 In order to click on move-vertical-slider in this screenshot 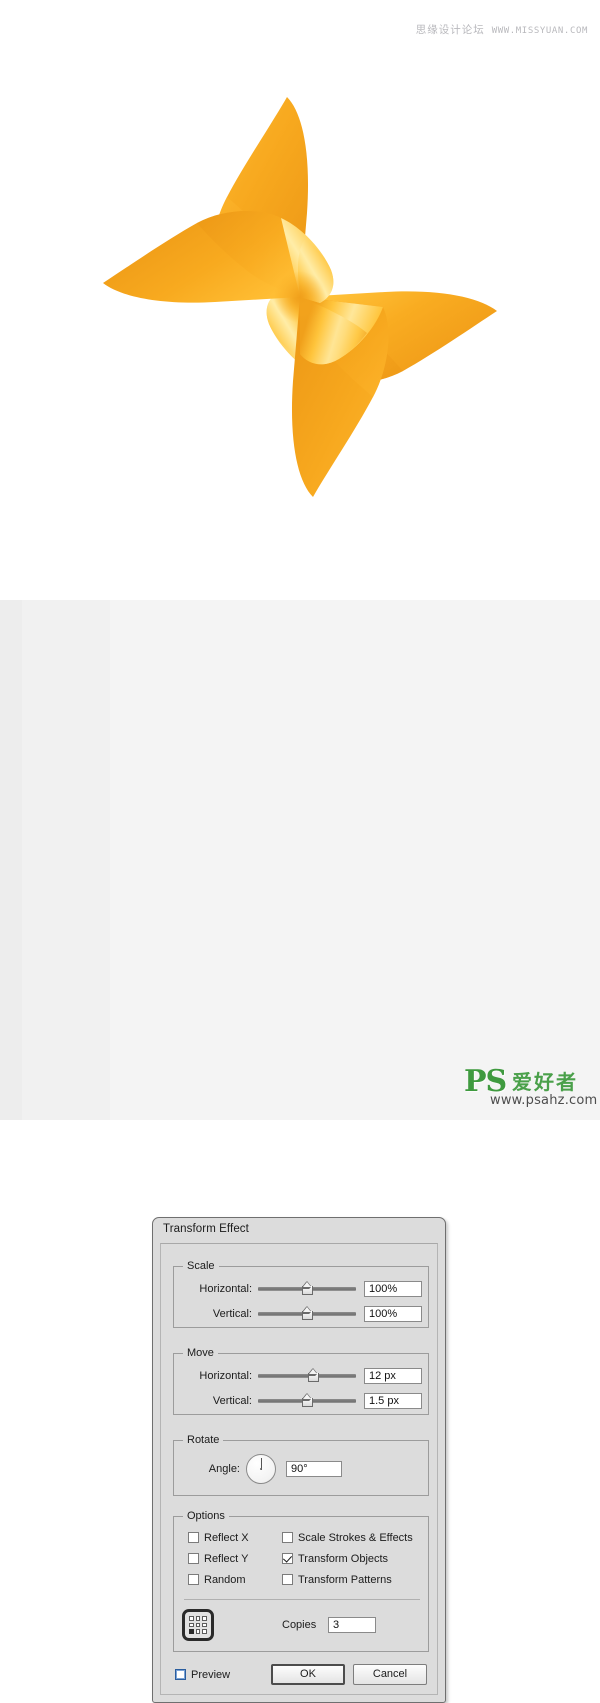, I will do `click(307, 1401)`.